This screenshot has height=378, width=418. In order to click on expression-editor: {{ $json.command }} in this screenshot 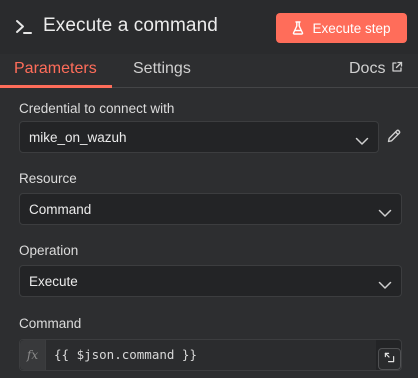, I will do `click(211, 355)`.